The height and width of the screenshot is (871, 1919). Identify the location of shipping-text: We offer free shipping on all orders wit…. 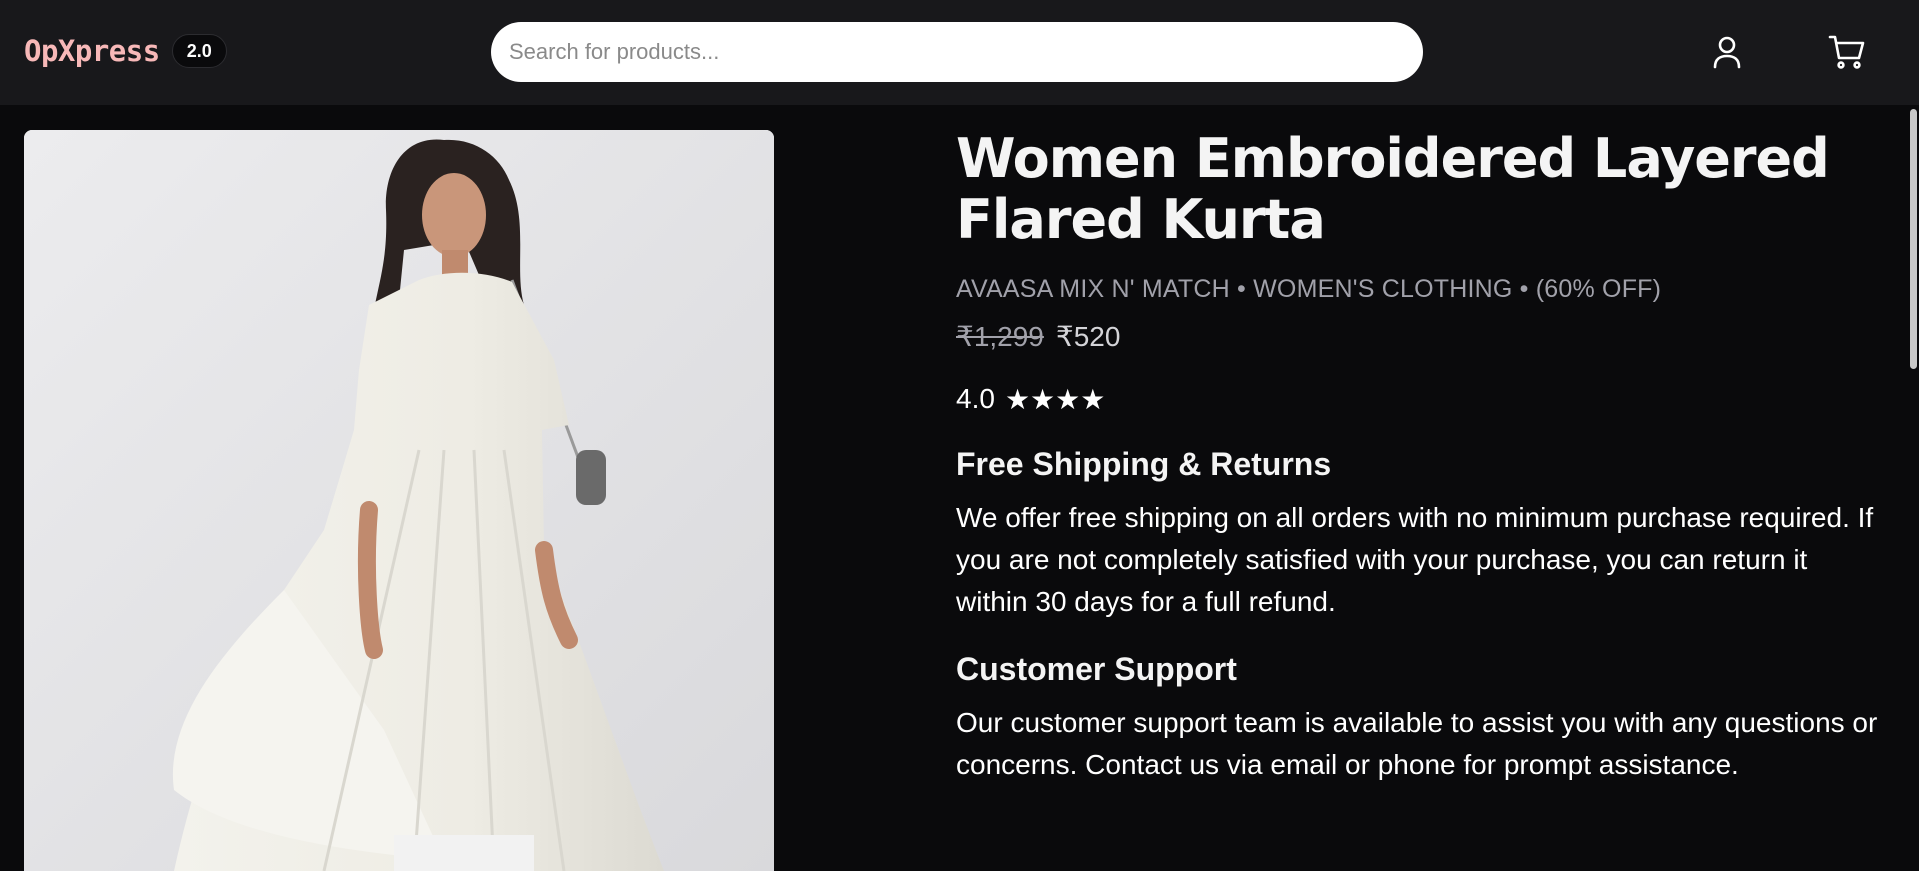
(1415, 559).